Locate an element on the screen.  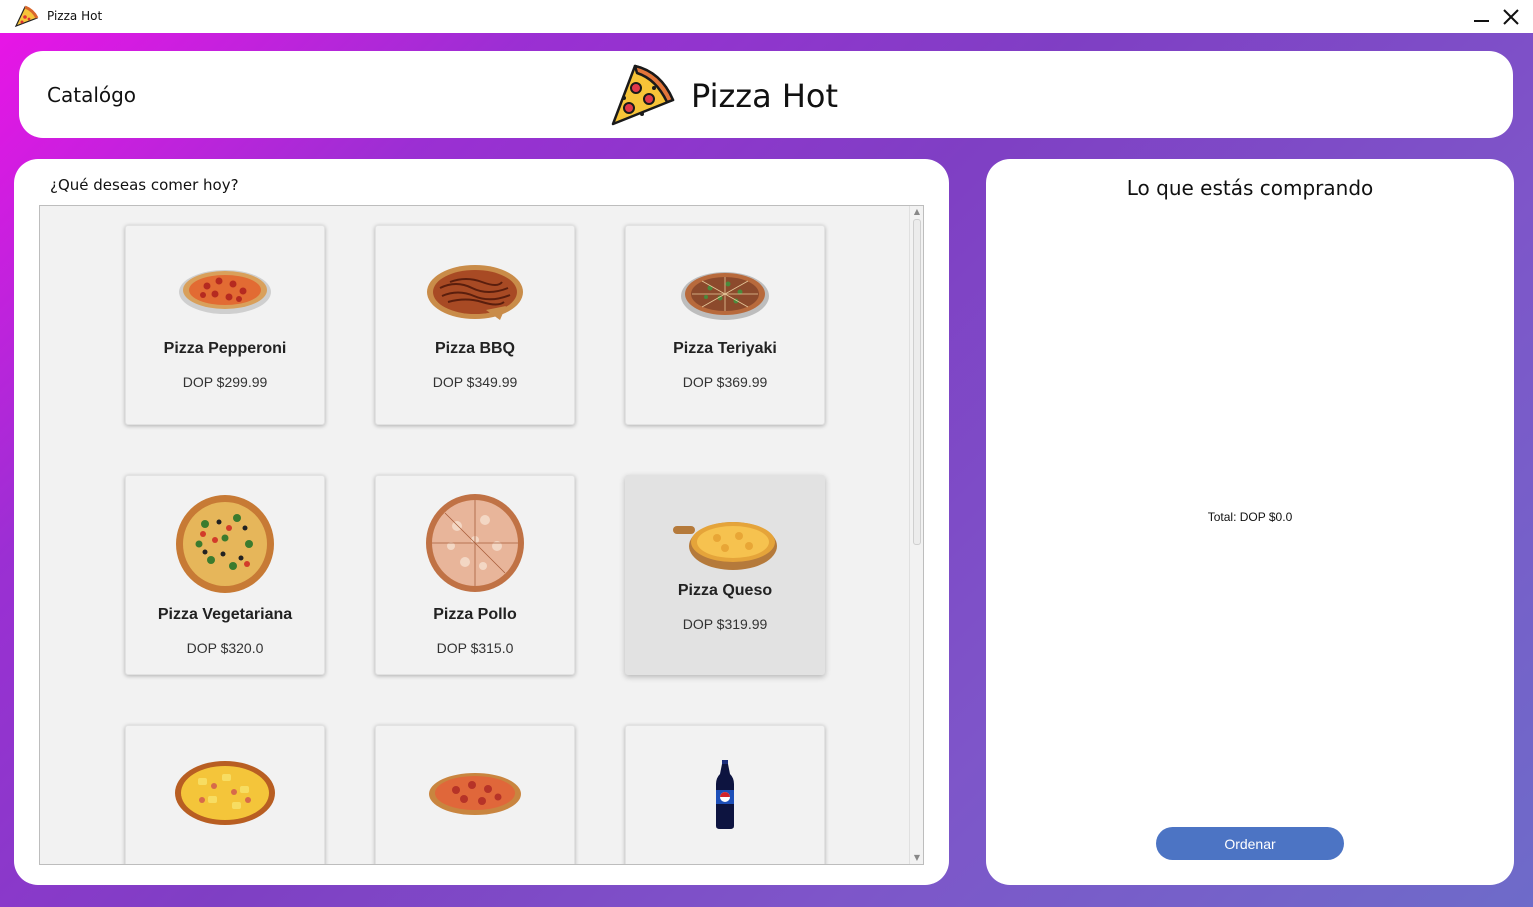
product-card-pepsi is located at coordinates (725, 794).